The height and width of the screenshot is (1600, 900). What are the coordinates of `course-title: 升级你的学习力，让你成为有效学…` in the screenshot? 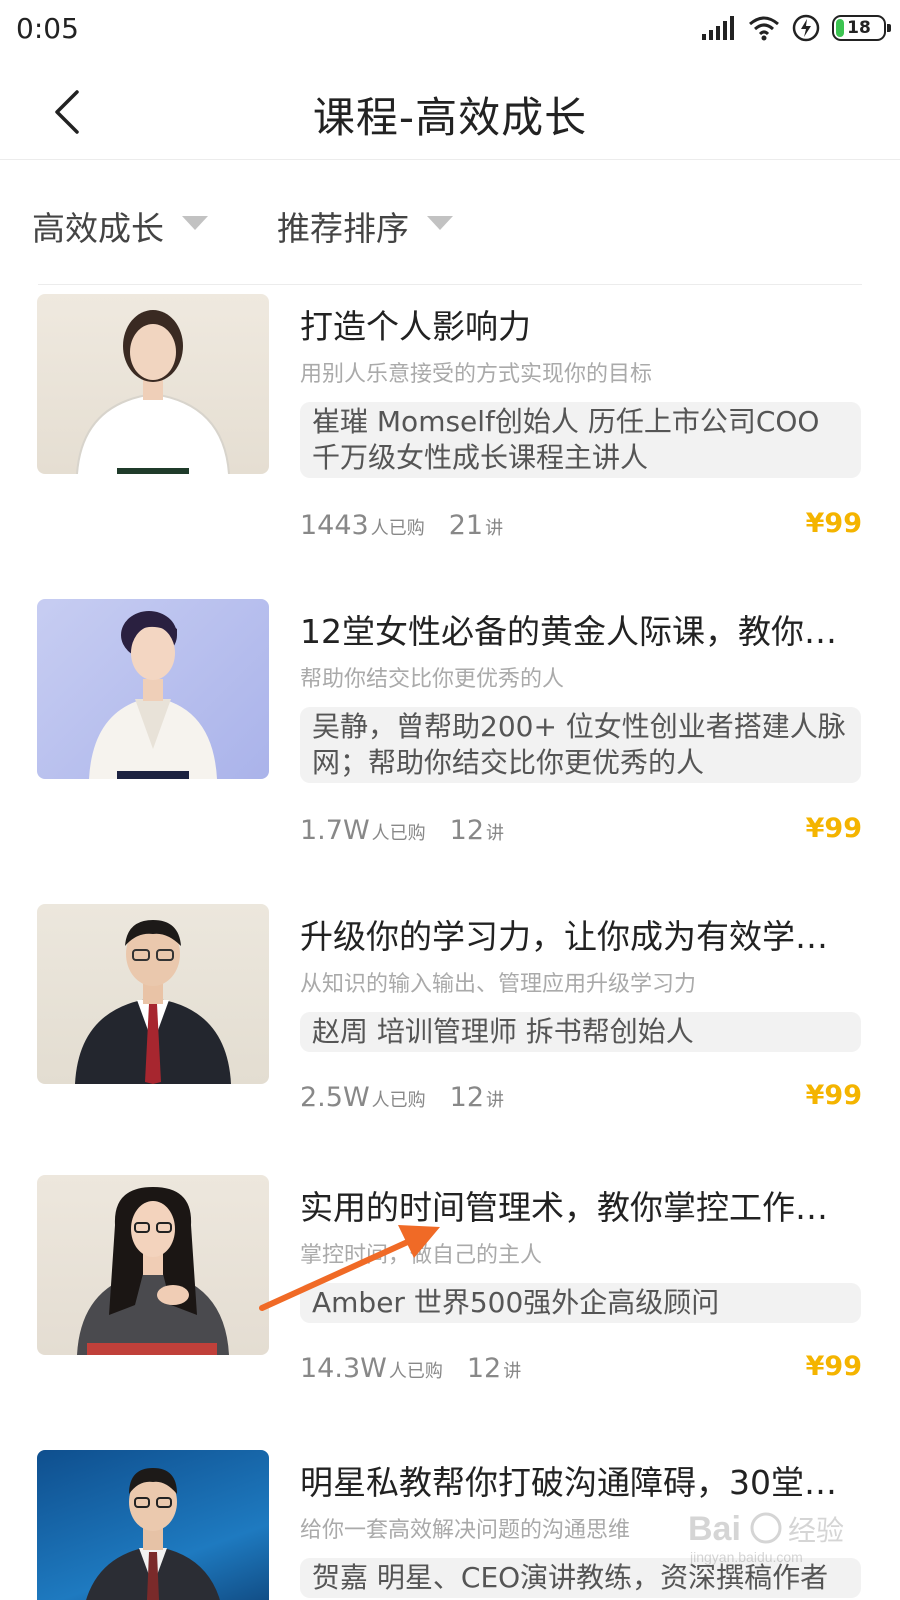 It's located at (564, 936).